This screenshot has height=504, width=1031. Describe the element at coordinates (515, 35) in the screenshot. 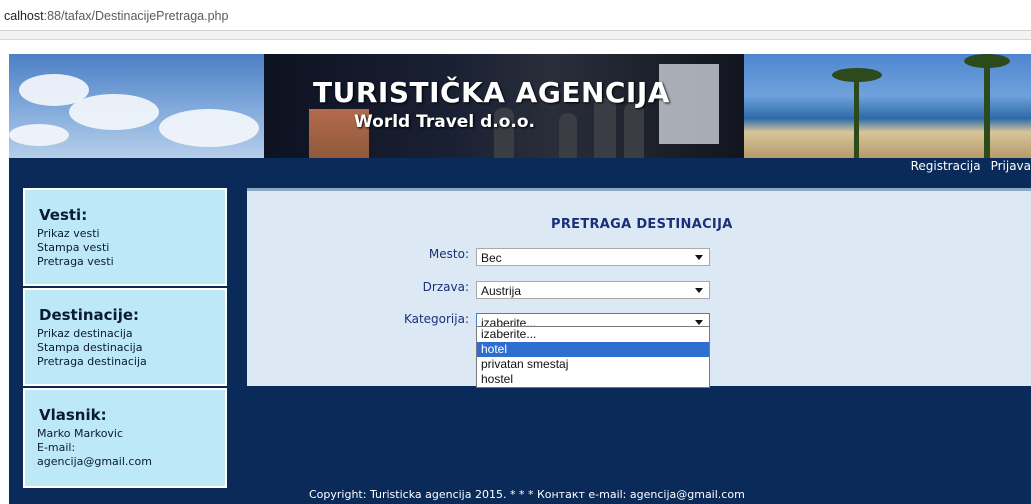

I see `browser-toolbar-strip` at that location.